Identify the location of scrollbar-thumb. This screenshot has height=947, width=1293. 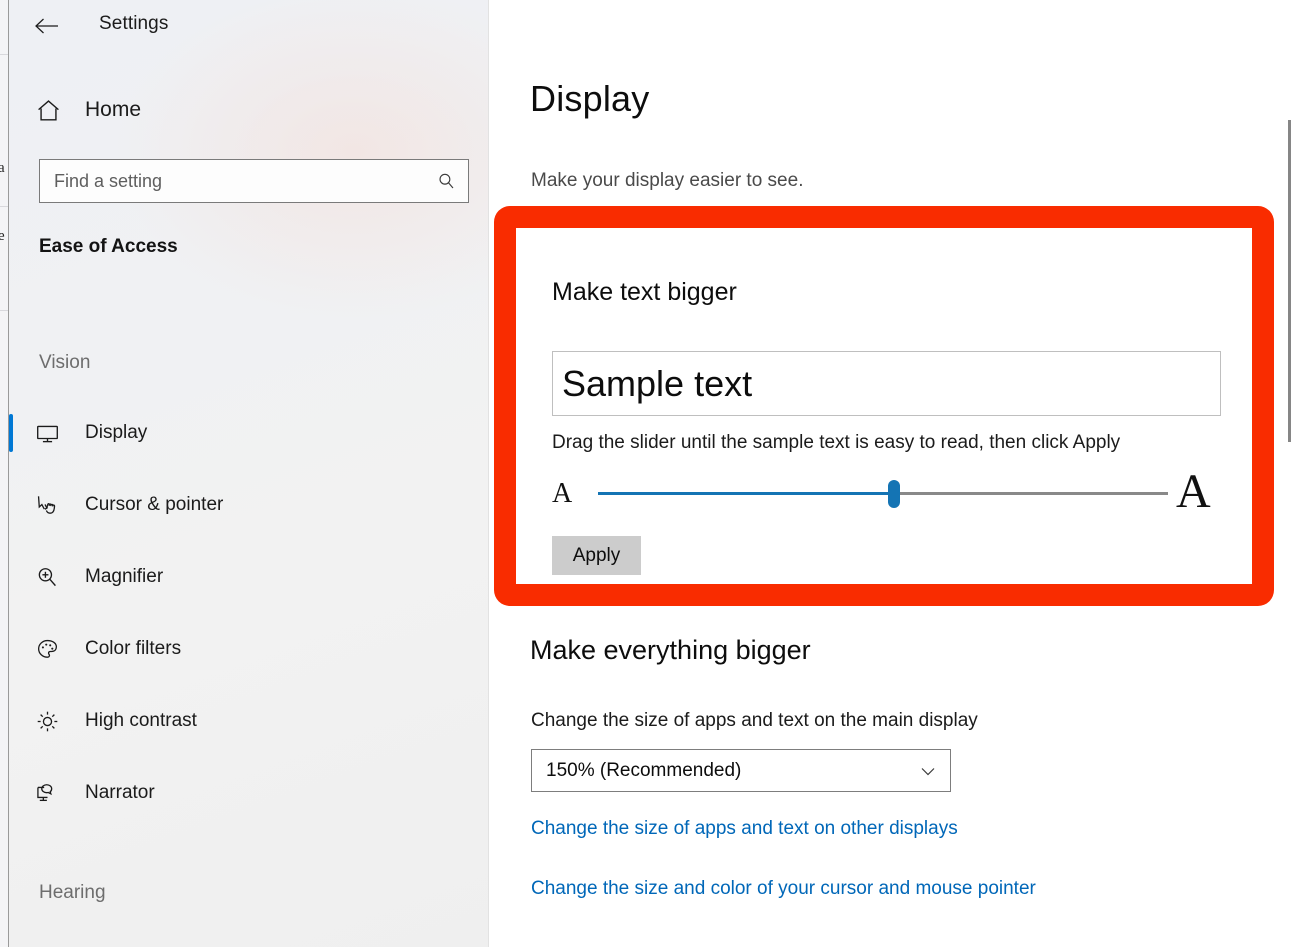
(1289, 281).